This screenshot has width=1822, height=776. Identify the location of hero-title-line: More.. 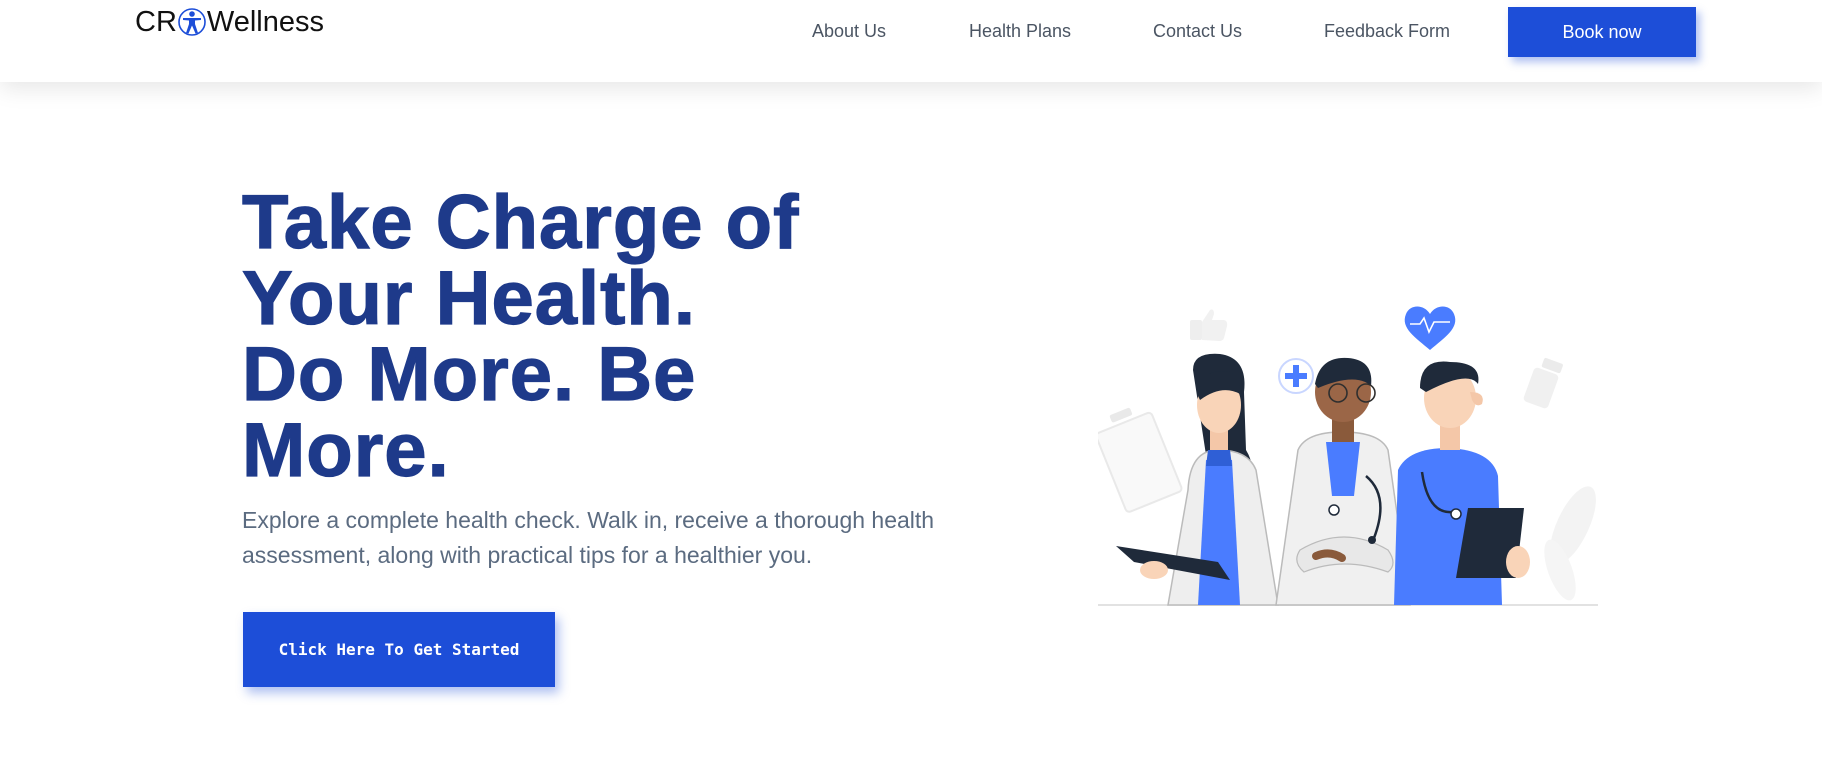
(345, 450).